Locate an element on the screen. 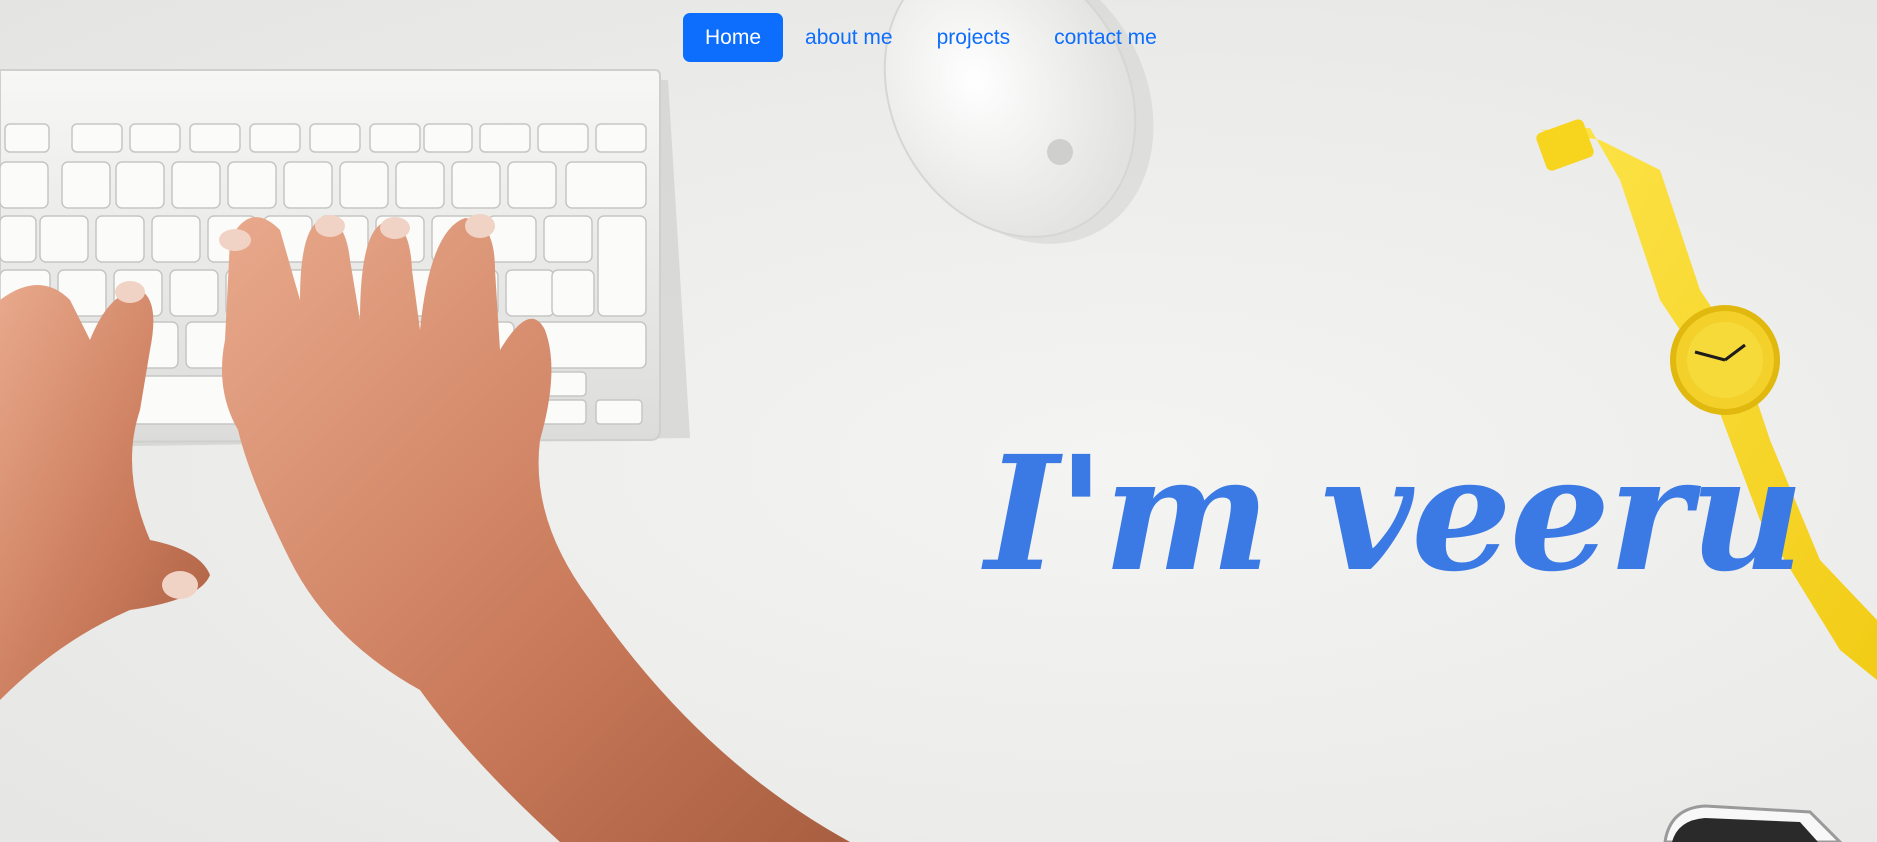  hero-headline: I'm veeru is located at coordinates (1394, 514).